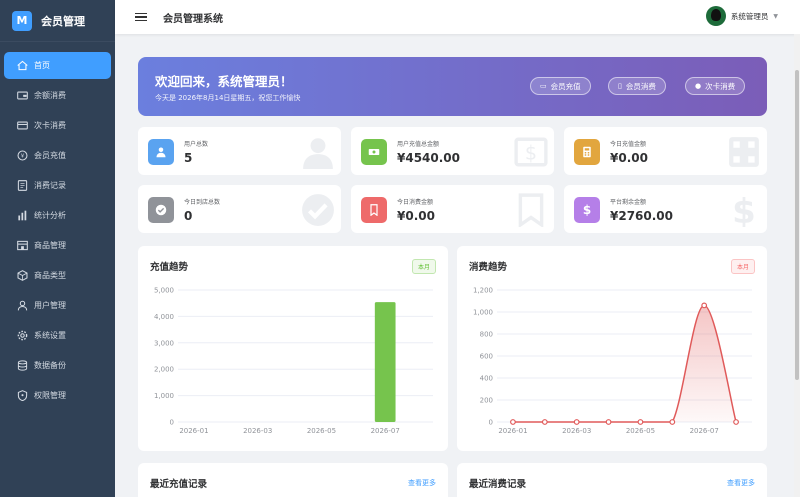 This screenshot has height=497, width=800. What do you see at coordinates (318, 210) in the screenshot?
I see `check-watermark-icon` at bounding box center [318, 210].